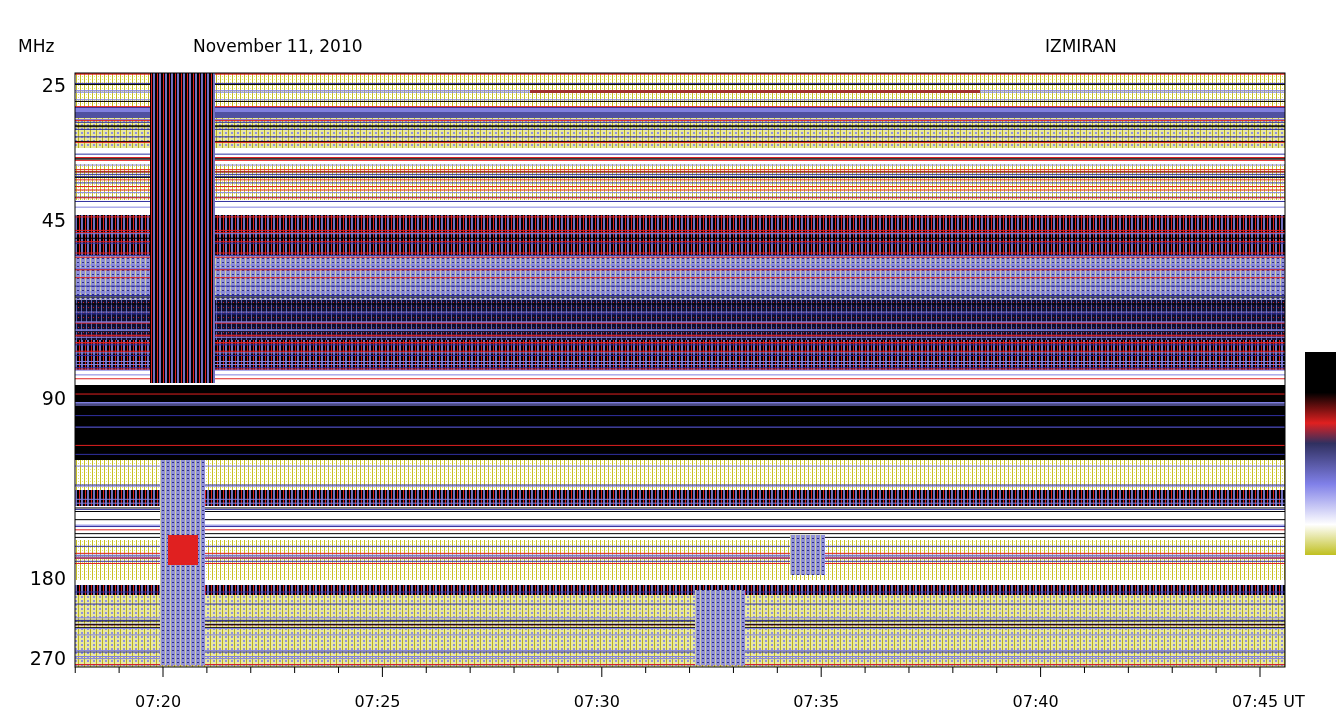 The image size is (1341, 723). I want to click on observatory-label: IZMIRAN, so click(1081, 46).